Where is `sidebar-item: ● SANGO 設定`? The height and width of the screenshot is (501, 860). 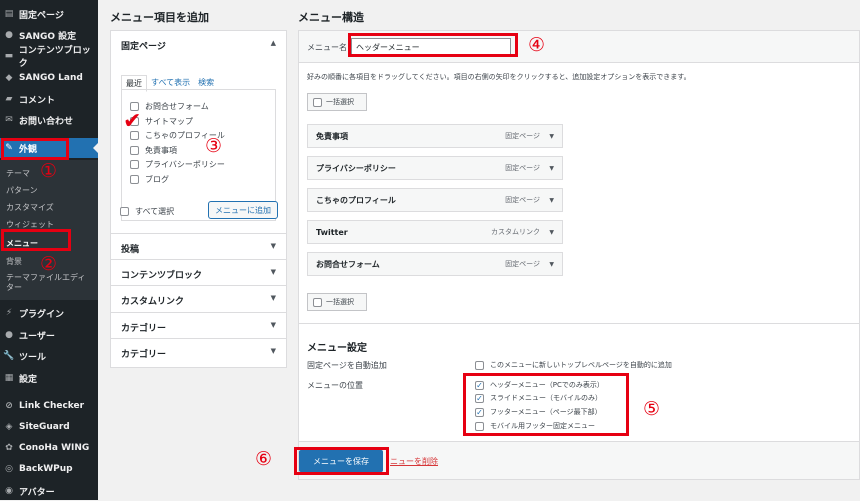 sidebar-item: ● SANGO 設定 is located at coordinates (49, 35).